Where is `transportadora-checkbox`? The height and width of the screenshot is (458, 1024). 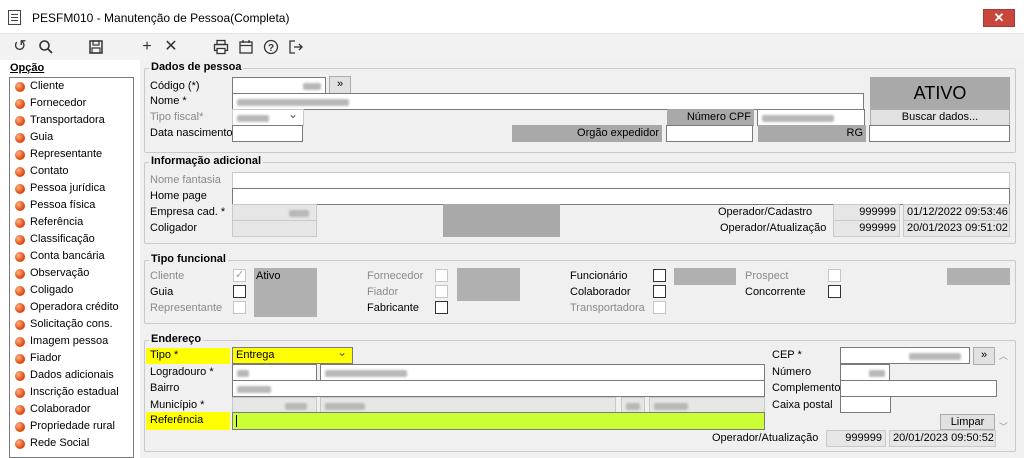
transportadora-checkbox is located at coordinates (659, 307).